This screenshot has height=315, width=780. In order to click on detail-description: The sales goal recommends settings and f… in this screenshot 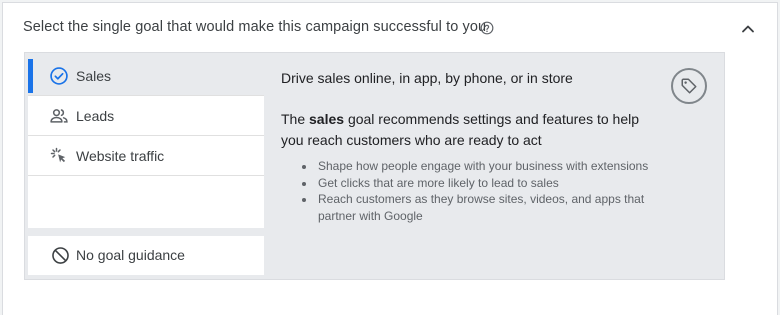, I will do `click(471, 130)`.